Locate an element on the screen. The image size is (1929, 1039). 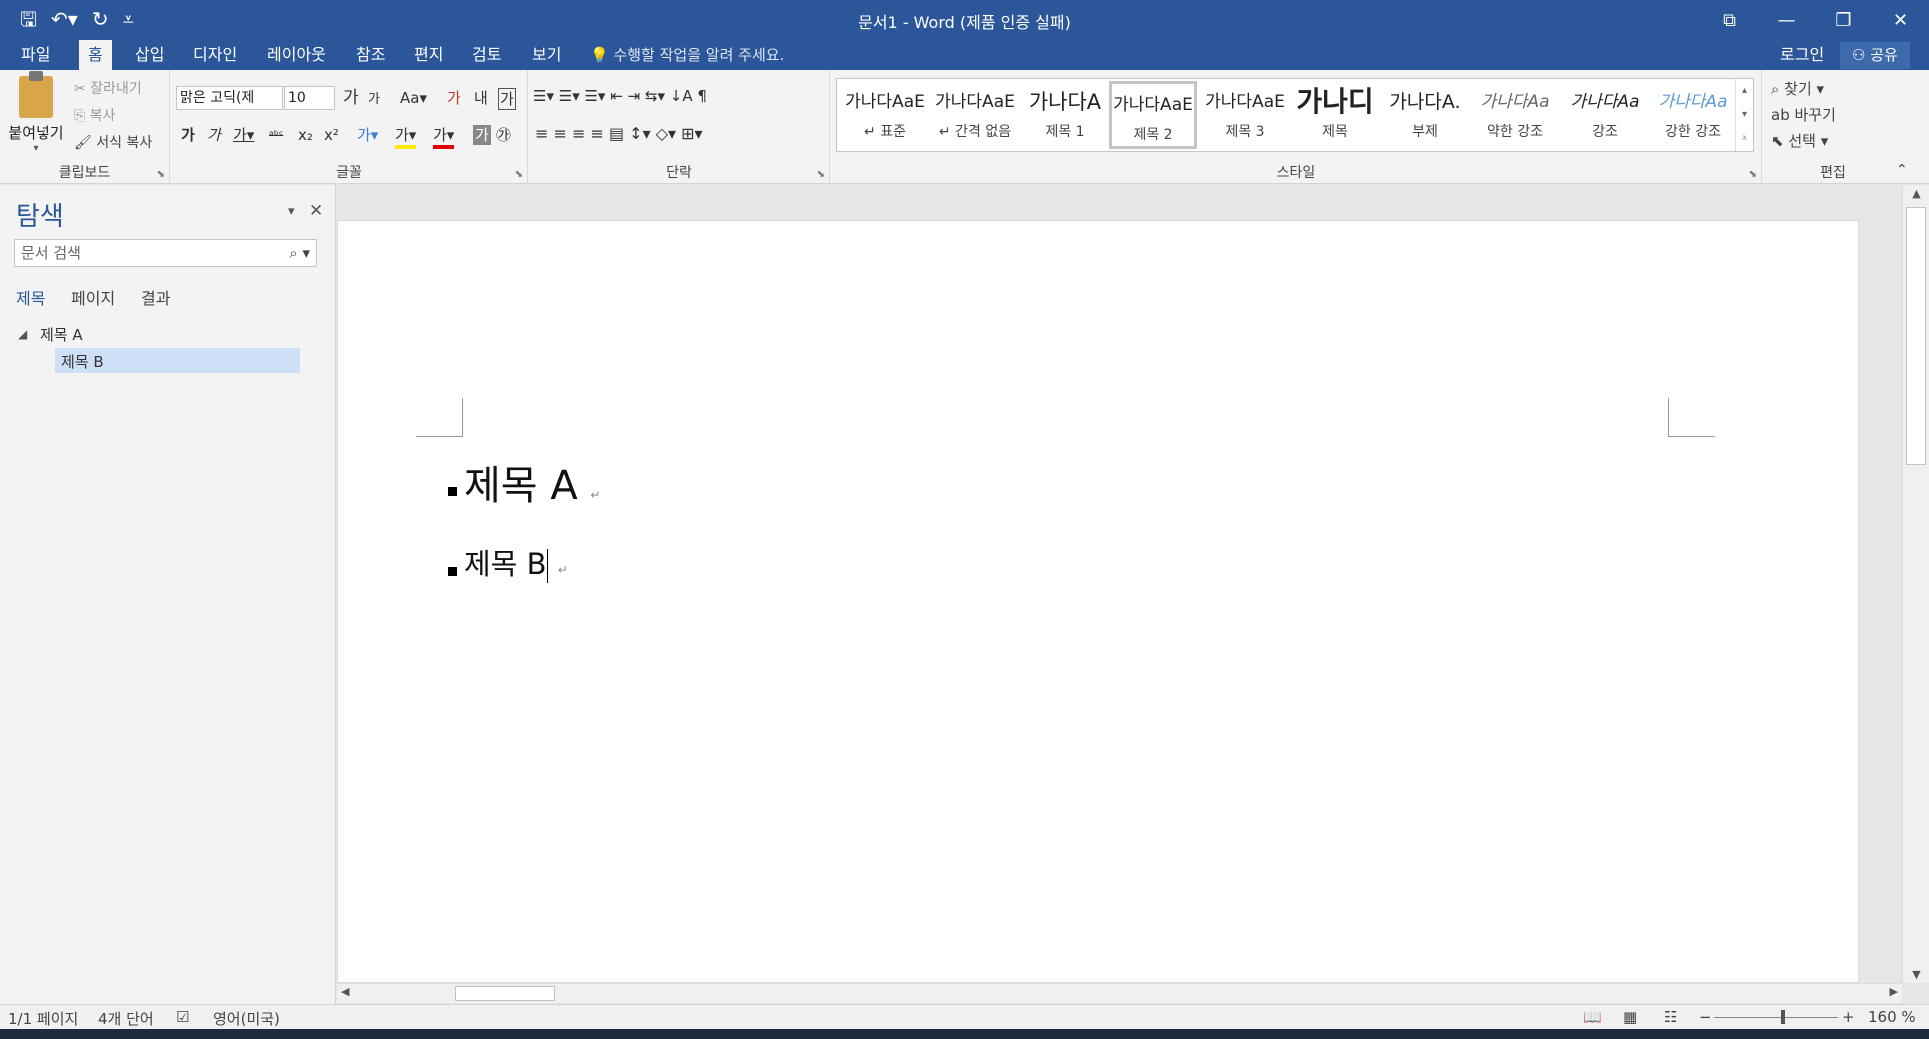
status-bar: 1/1 페이지 4개 단어 ☑ 영어(미국) 📖 ▦ ☷ − + 160 % is located at coordinates (964, 1016).